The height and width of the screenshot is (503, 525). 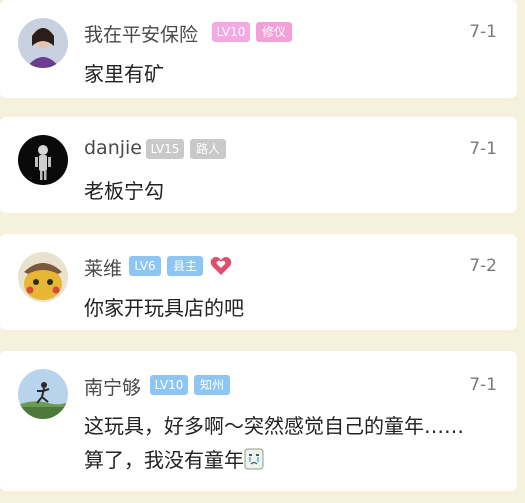 I want to click on level-badge: LV6, so click(x=145, y=266).